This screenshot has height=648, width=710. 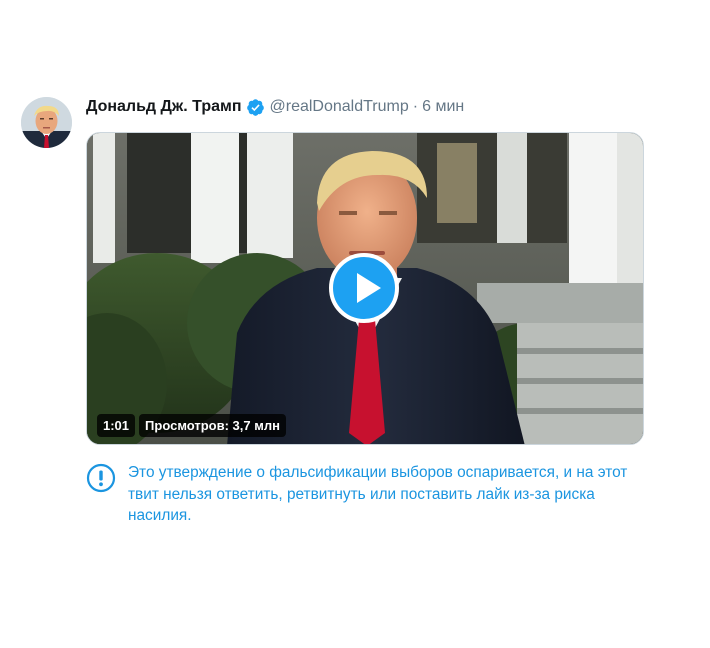 I want to click on play-icon, so click(x=369, y=288).